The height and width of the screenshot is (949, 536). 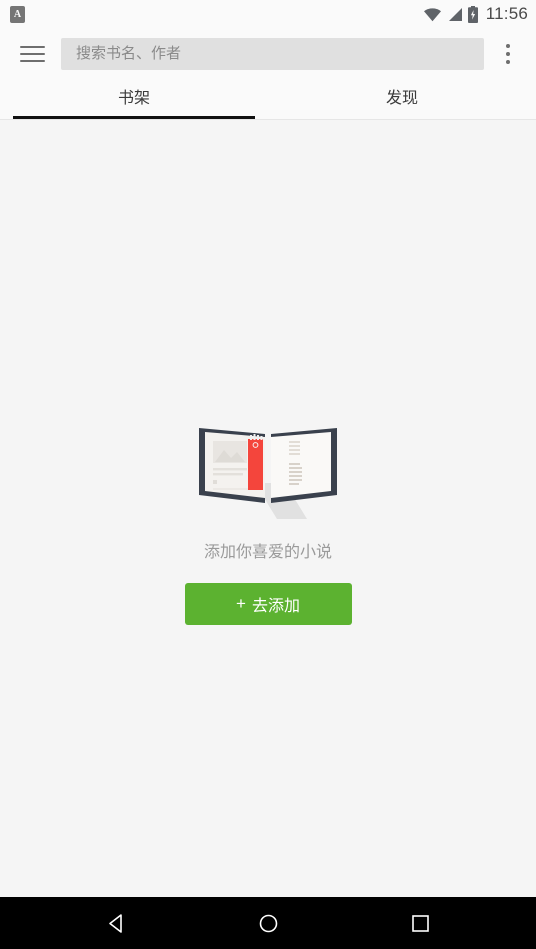 I want to click on back-triangle-icon, so click(x=115, y=923).